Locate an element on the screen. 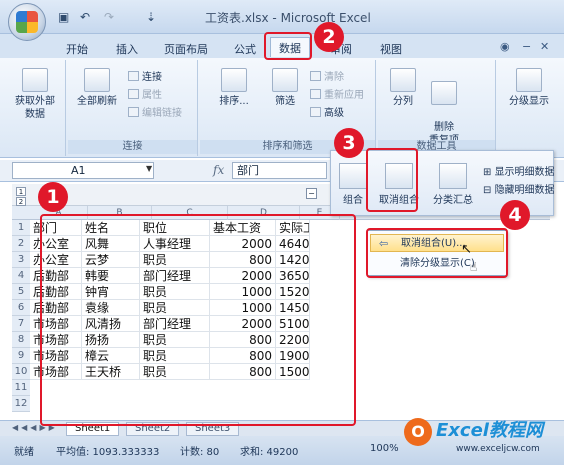 This screenshot has width=564, height=465. hide-detail-icon: ⊟ is located at coordinates (489, 190).